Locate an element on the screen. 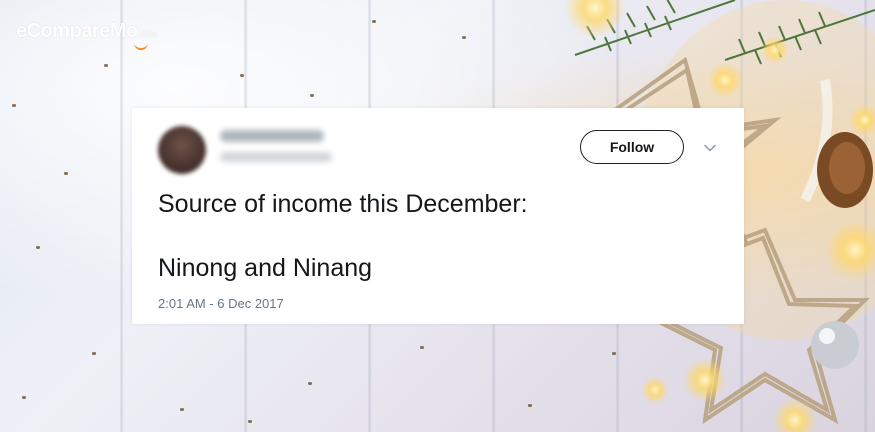 The width and height of the screenshot is (875, 432). avatar is located at coordinates (182, 150).